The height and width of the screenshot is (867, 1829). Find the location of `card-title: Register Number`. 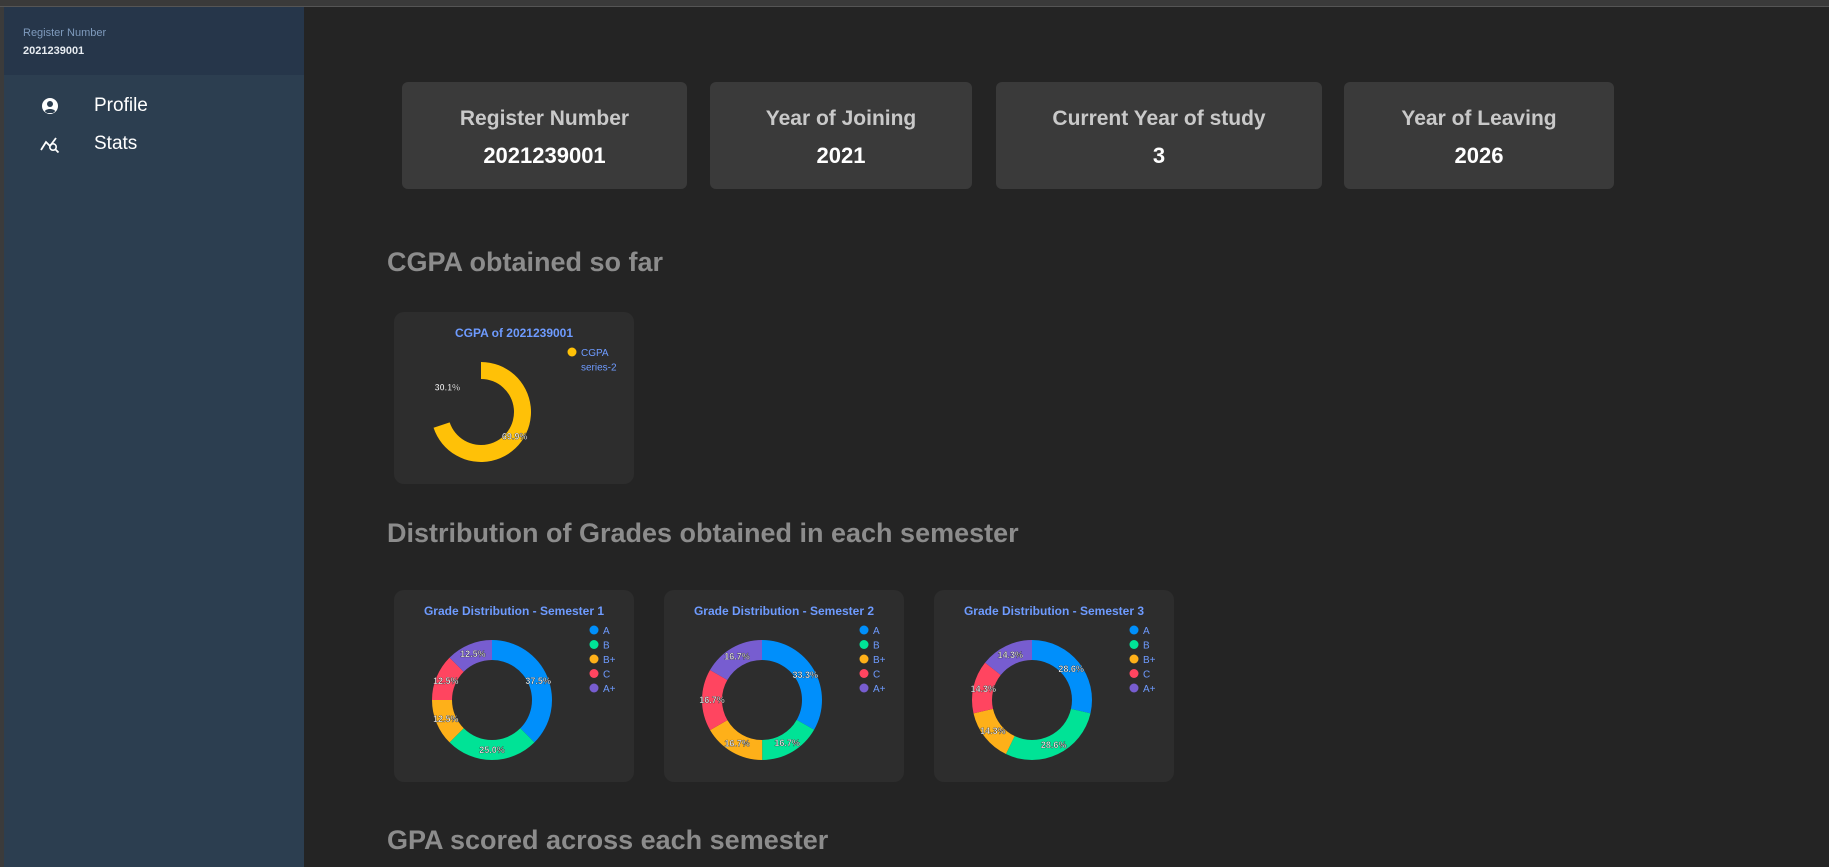

card-title: Register Number is located at coordinates (544, 118).